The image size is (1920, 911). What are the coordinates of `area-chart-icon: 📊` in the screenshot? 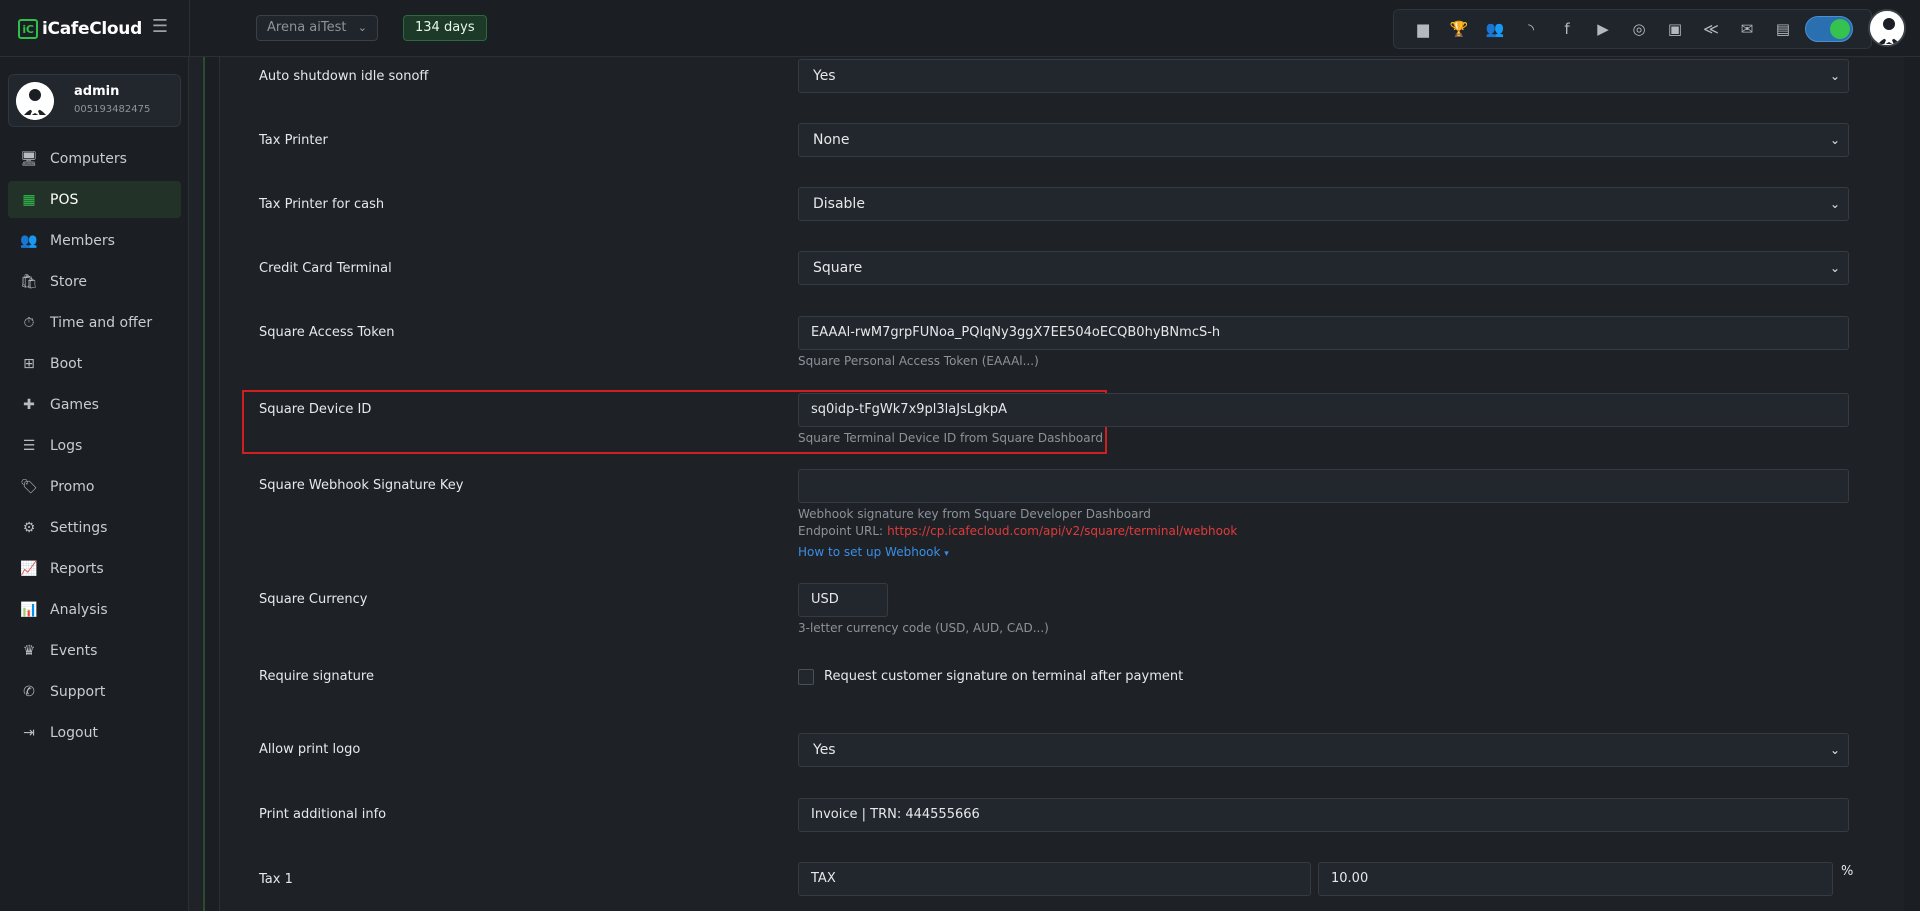 It's located at (29, 609).